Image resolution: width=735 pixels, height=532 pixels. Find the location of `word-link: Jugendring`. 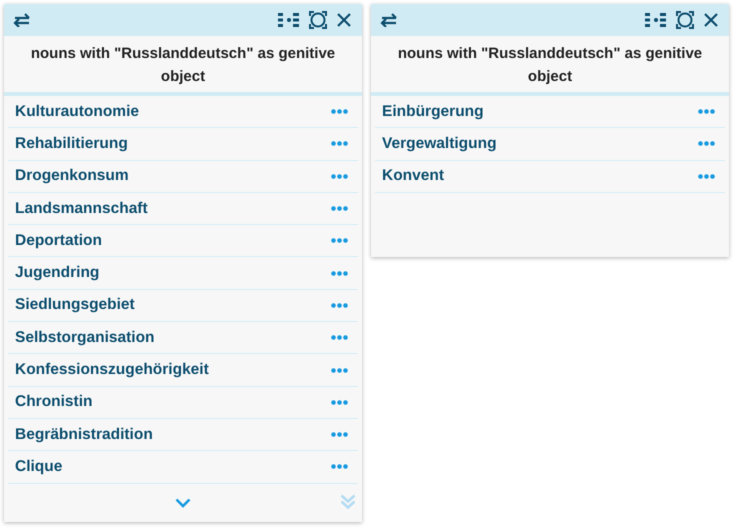

word-link: Jugendring is located at coordinates (57, 273).